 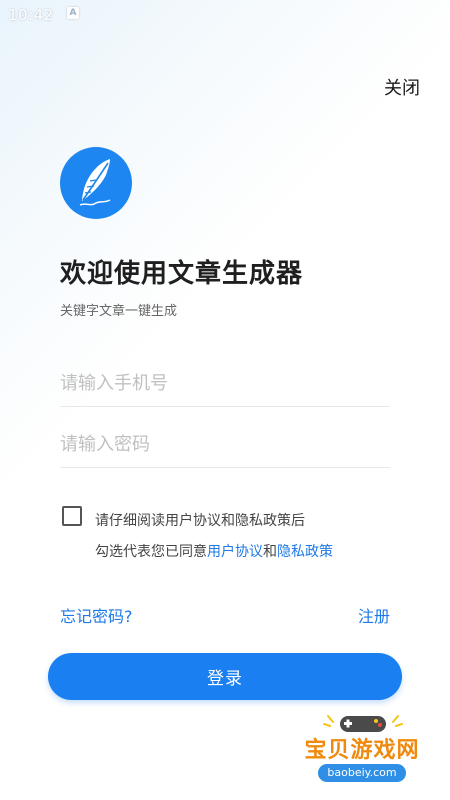 I want to click on watermark-name: 宝贝游戏网, so click(x=362, y=750).